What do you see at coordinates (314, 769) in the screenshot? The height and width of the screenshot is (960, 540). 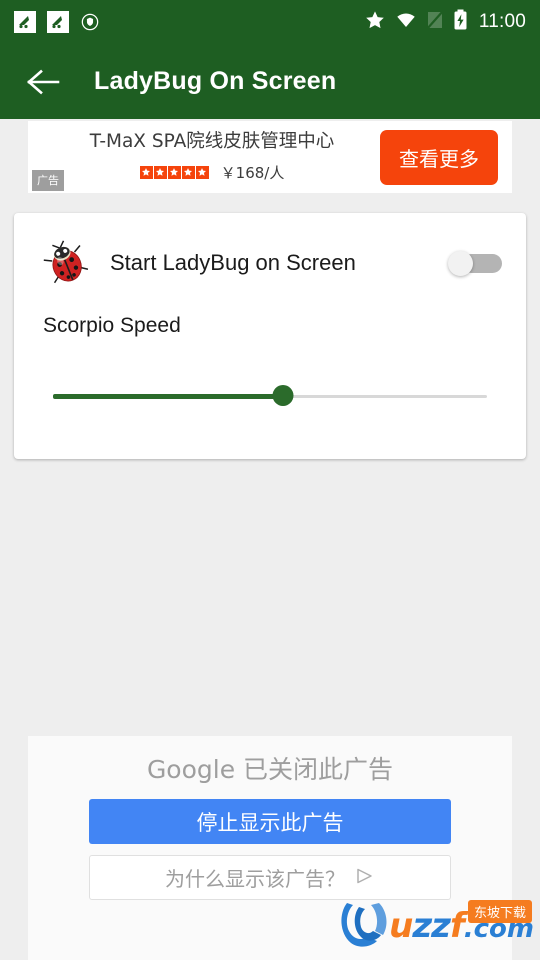 I see `ad-dismissed-text: 已关闭此广告` at bounding box center [314, 769].